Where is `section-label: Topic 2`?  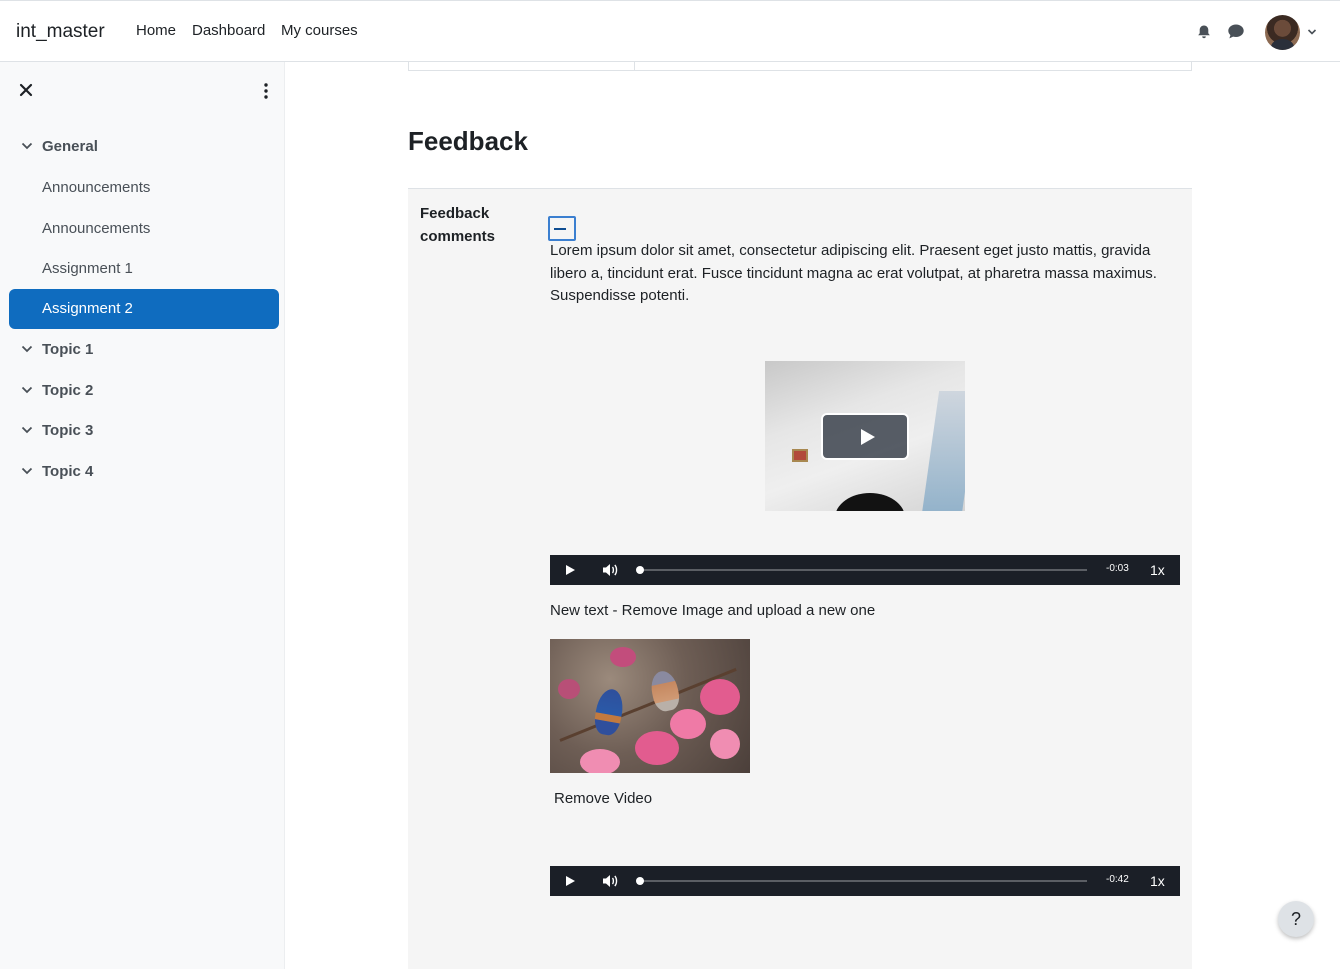
section-label: Topic 2 is located at coordinates (68, 390).